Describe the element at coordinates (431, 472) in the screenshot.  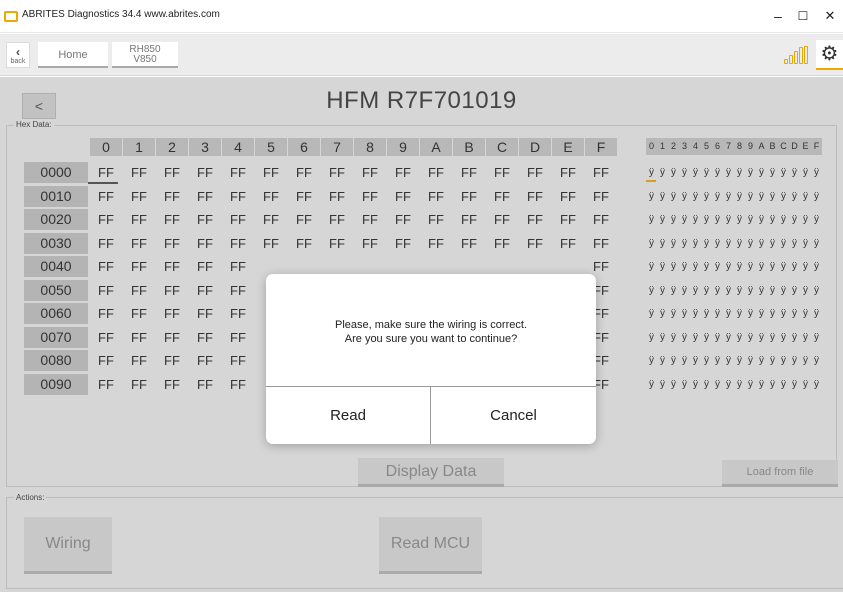
I see `display-data-button: Display Data` at that location.